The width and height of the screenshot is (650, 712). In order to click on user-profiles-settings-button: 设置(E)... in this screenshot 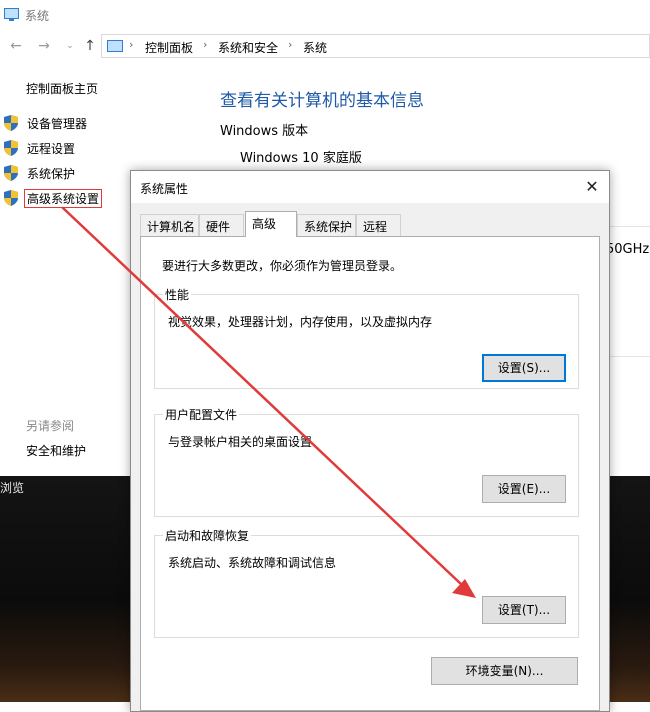, I will do `click(524, 489)`.